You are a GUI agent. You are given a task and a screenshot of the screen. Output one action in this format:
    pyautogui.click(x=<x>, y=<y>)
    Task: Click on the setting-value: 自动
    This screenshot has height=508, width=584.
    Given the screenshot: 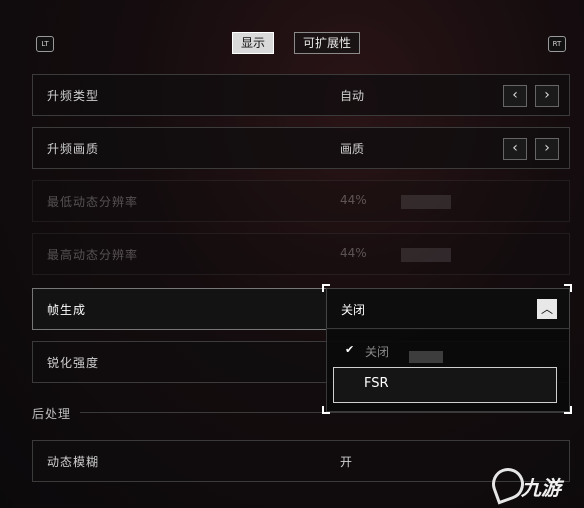 What is the action you would take?
    pyautogui.click(x=352, y=96)
    